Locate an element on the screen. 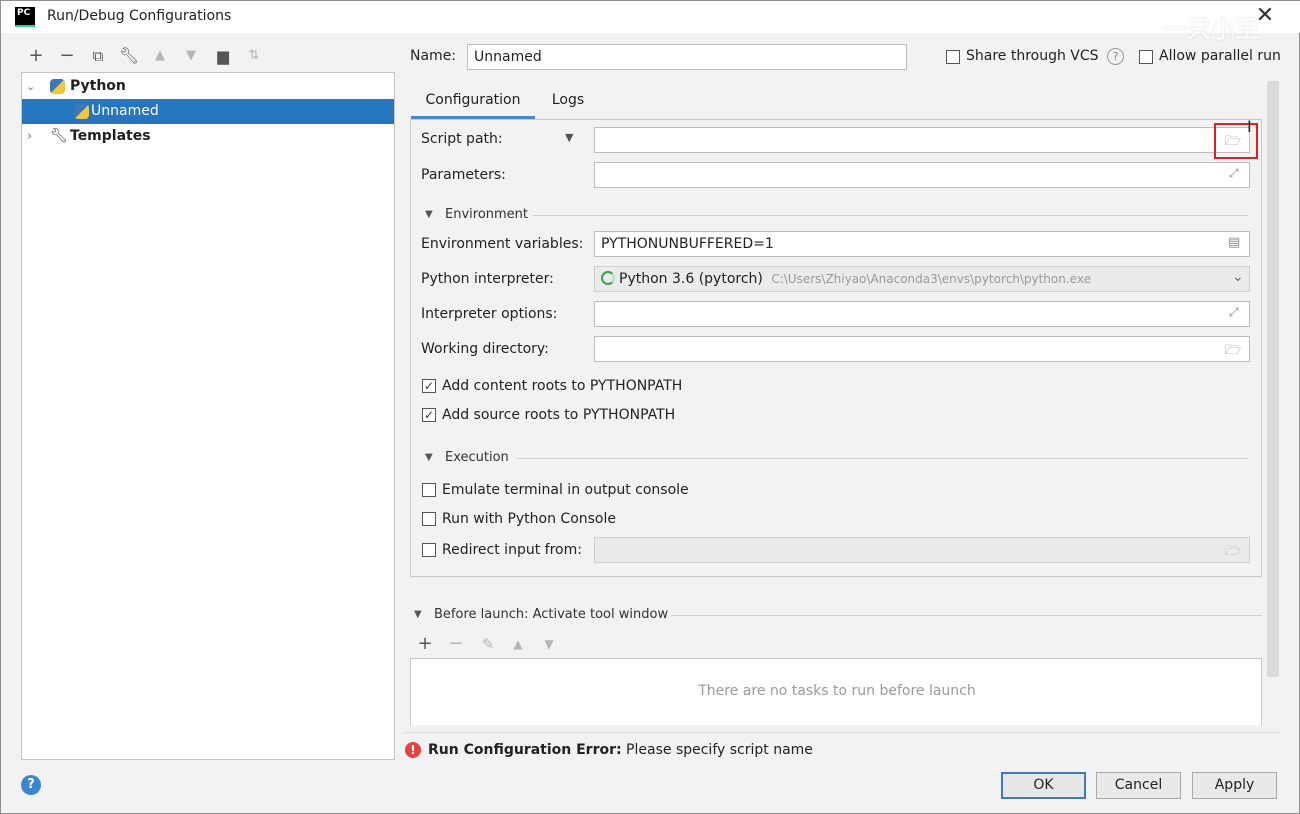 Image resolution: width=1300 pixels, height=814 pixels. working-dir-input is located at coordinates (922, 349).